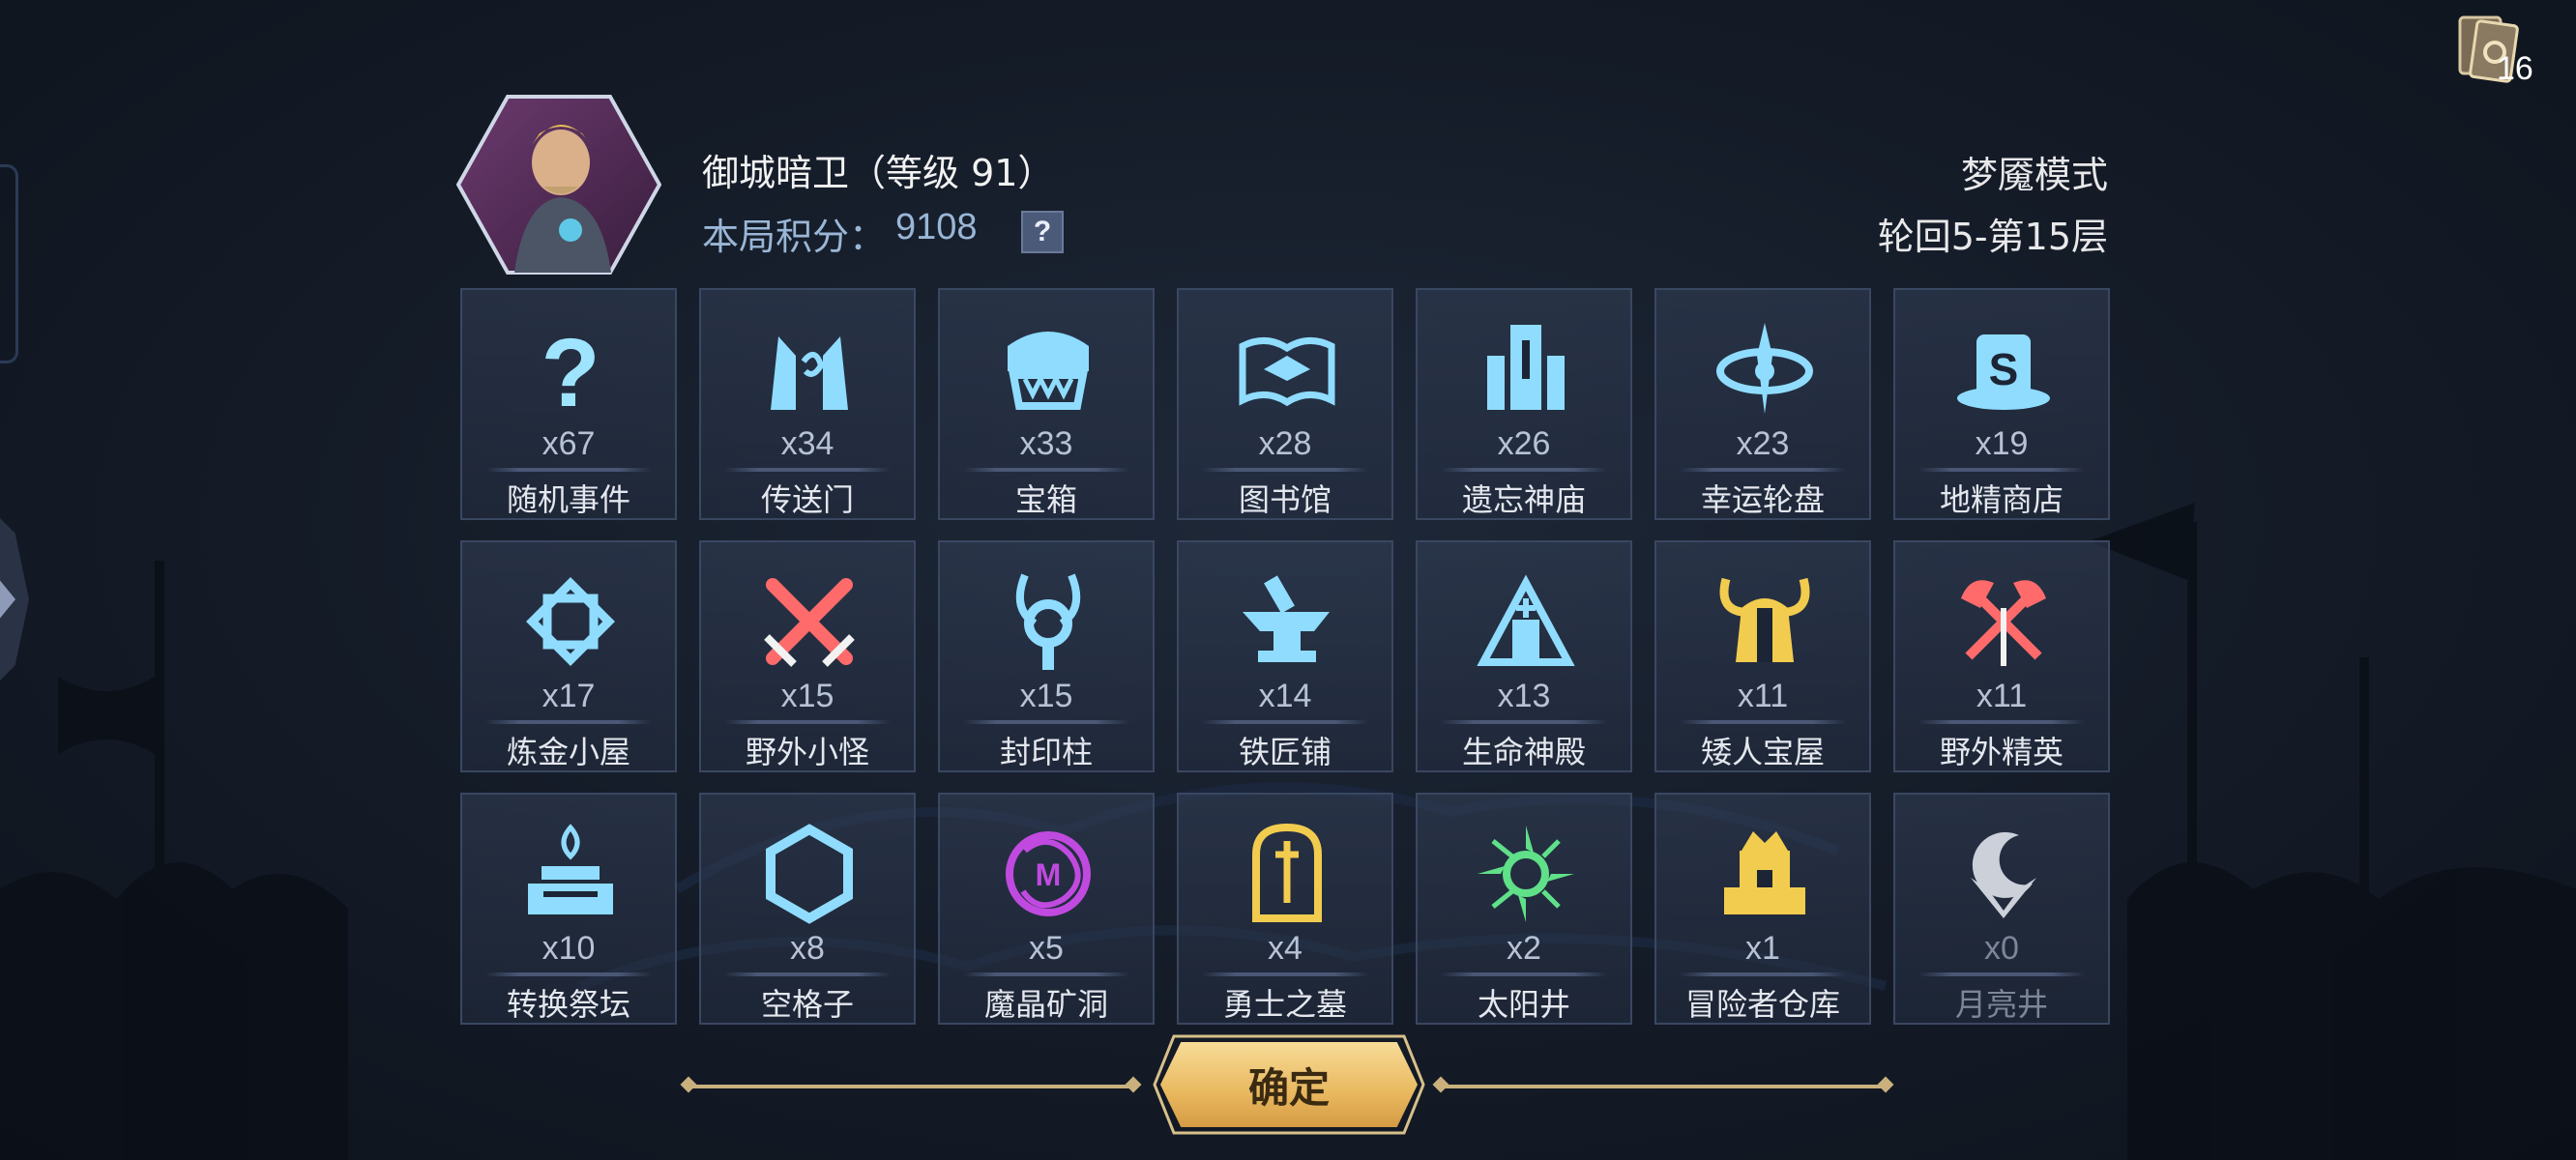 This screenshot has height=1160, width=2576. I want to click on event-count: x15, so click(1046, 696).